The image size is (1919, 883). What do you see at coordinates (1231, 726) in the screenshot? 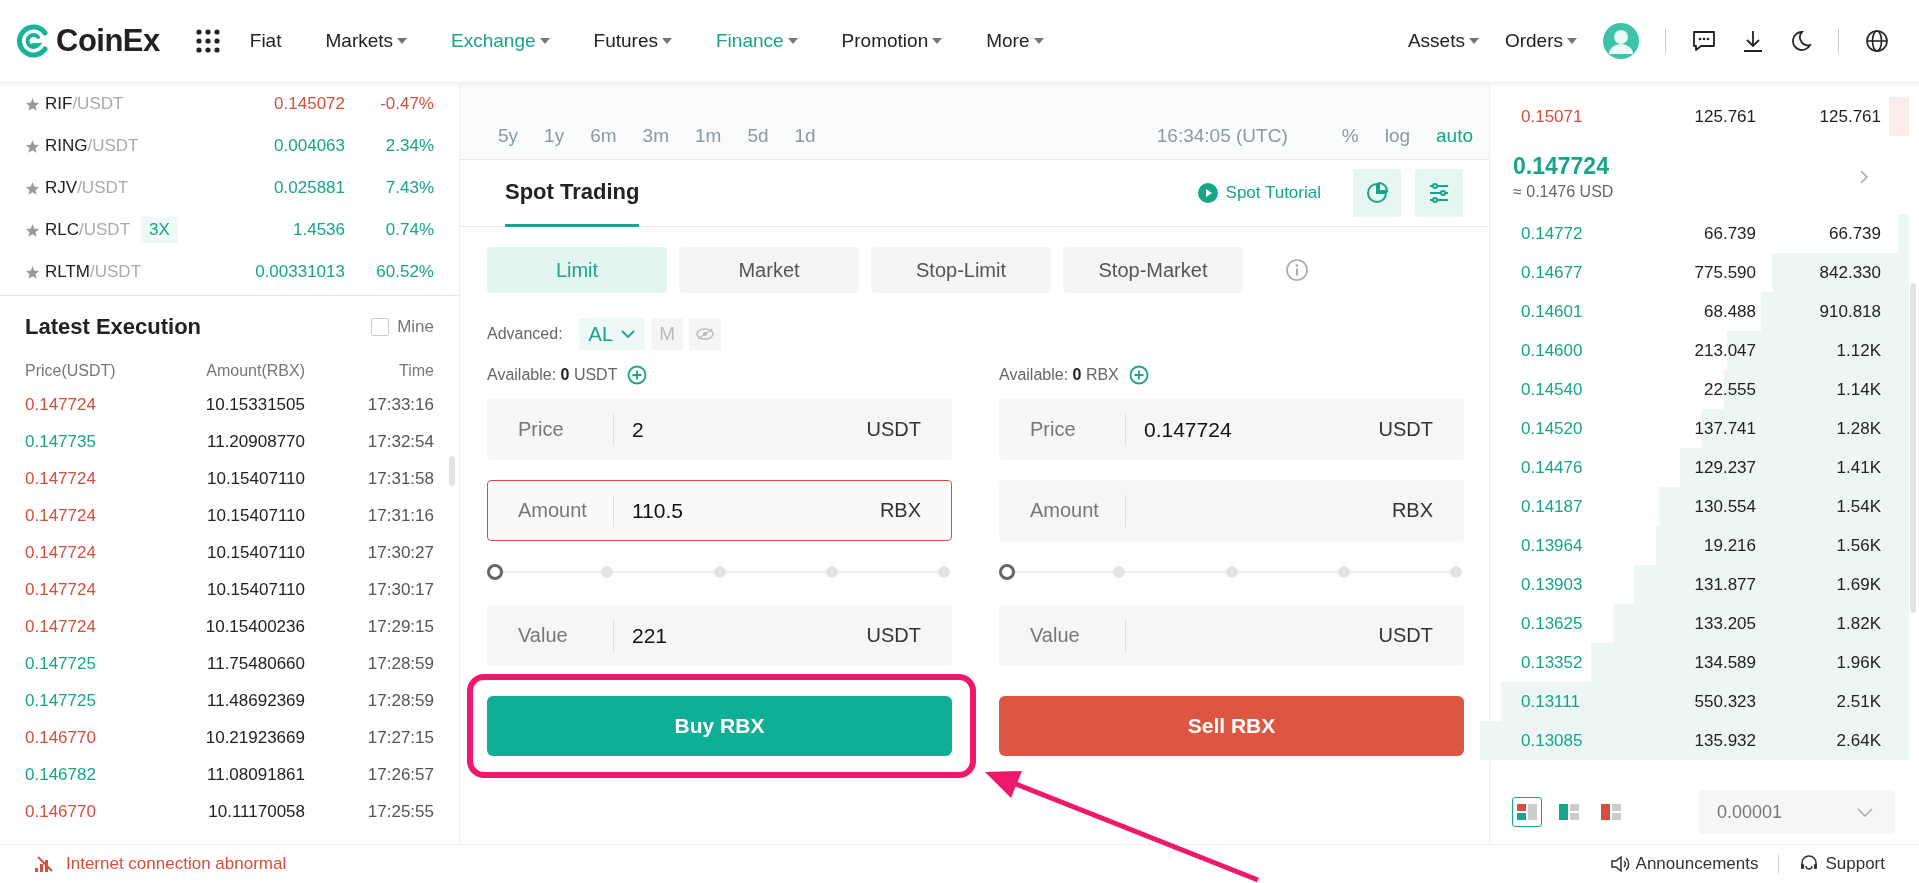
I see `sell-button: Sell RBX` at bounding box center [1231, 726].